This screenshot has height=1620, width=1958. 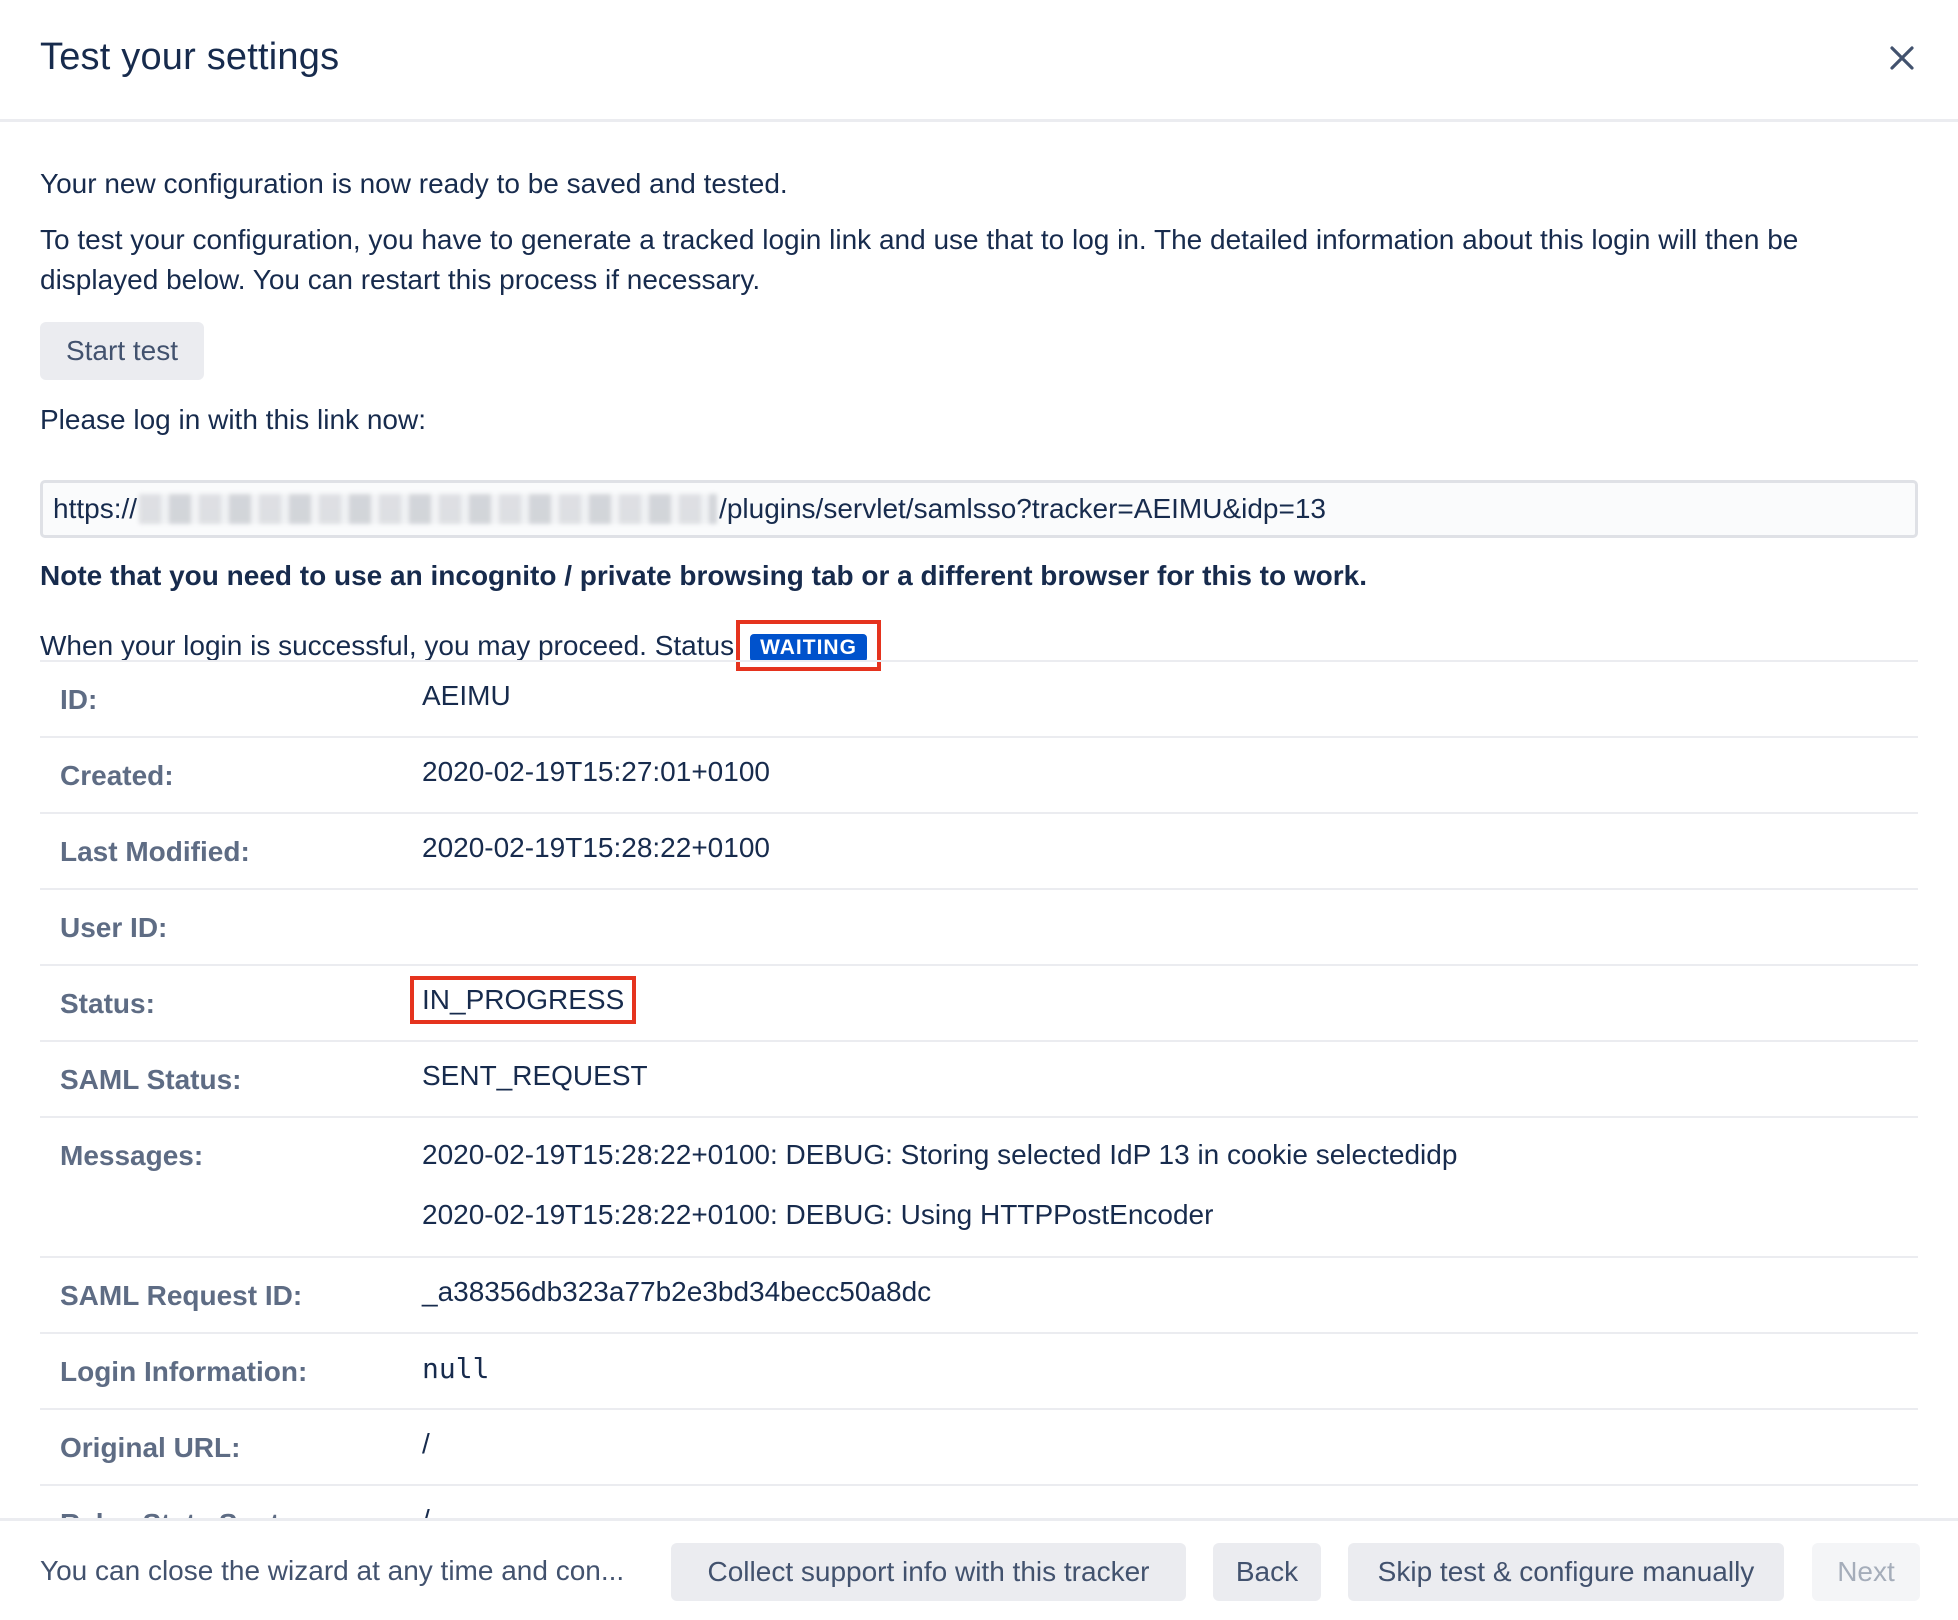 I want to click on skip-test-button: Skip test & configure manually, so click(x=1566, y=1572).